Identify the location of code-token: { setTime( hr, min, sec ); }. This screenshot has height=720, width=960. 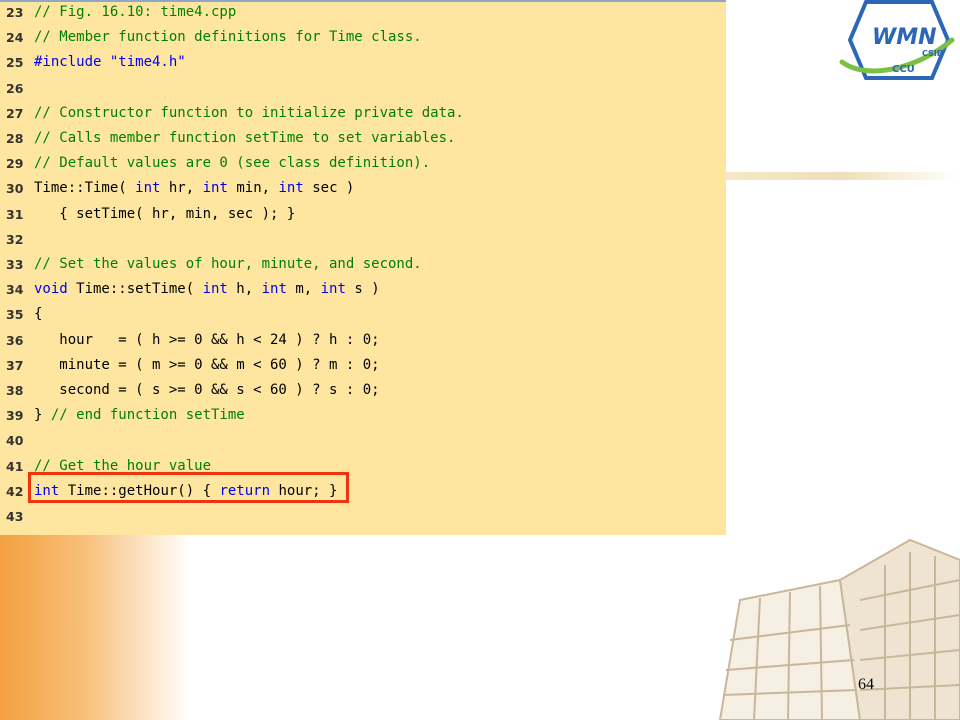
(165, 213).